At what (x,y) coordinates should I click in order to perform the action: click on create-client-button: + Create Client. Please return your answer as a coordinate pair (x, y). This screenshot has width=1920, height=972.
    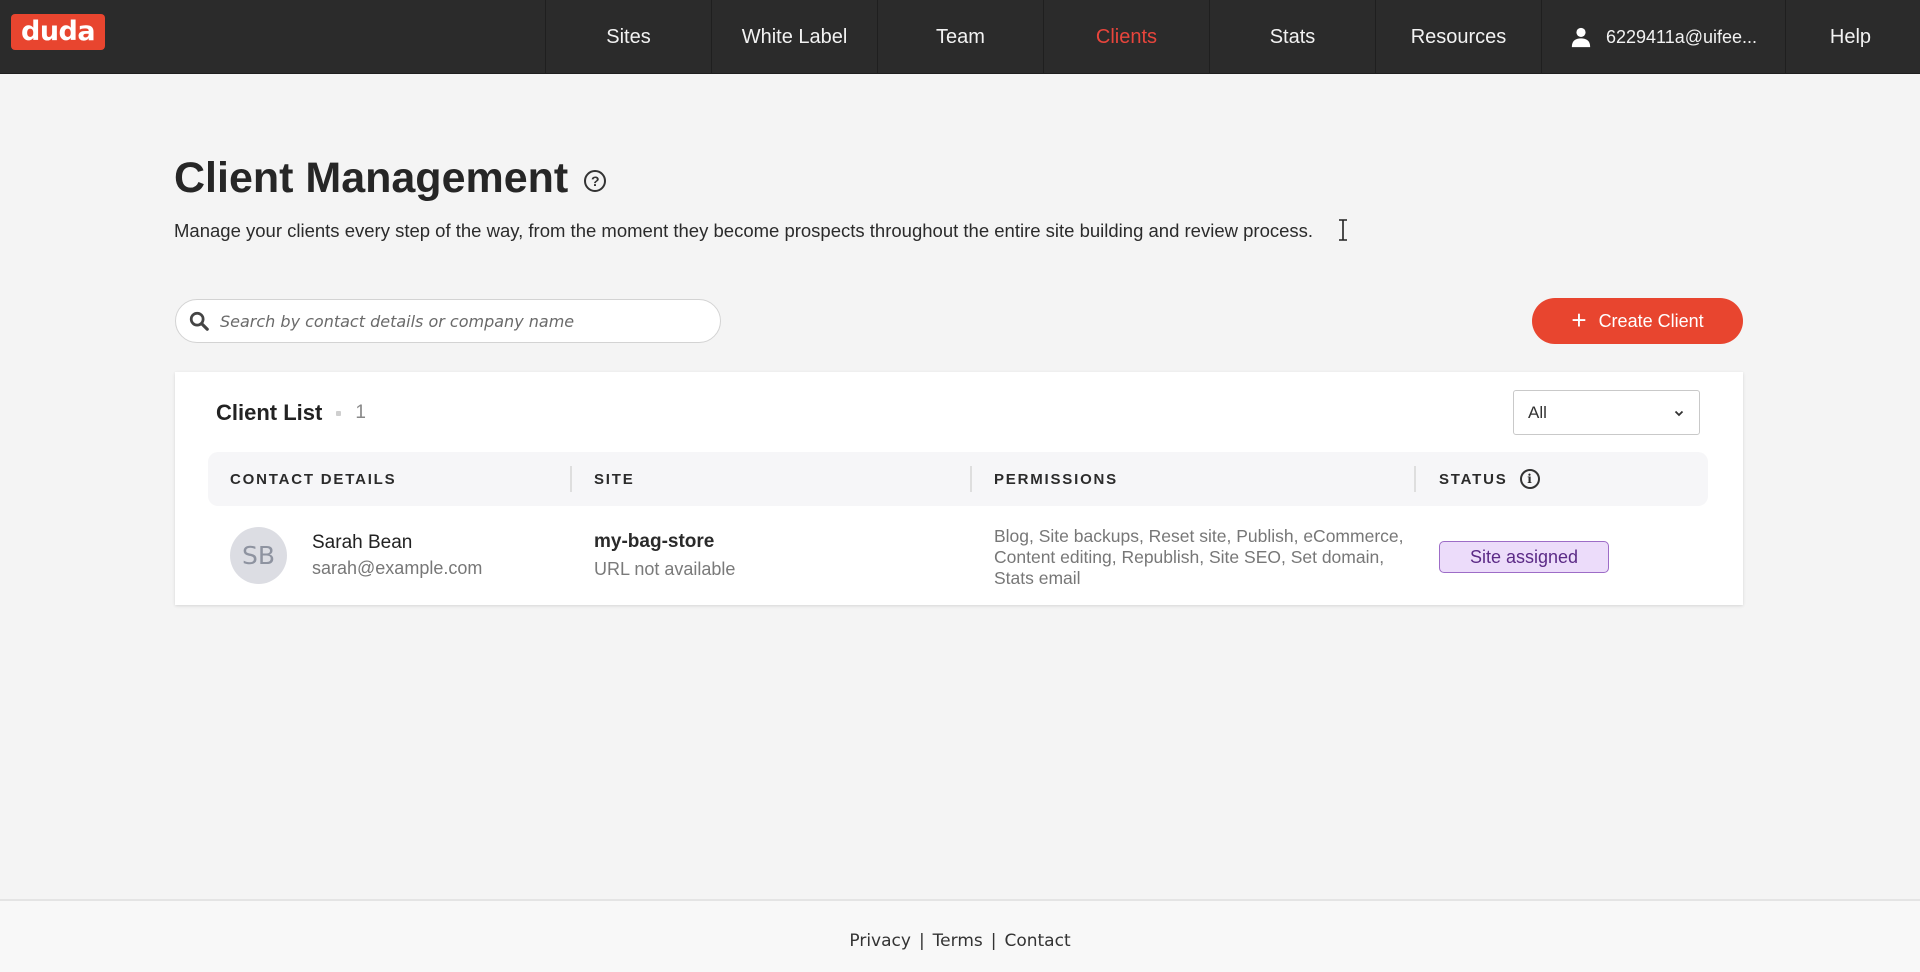
    Looking at the image, I should click on (1637, 321).